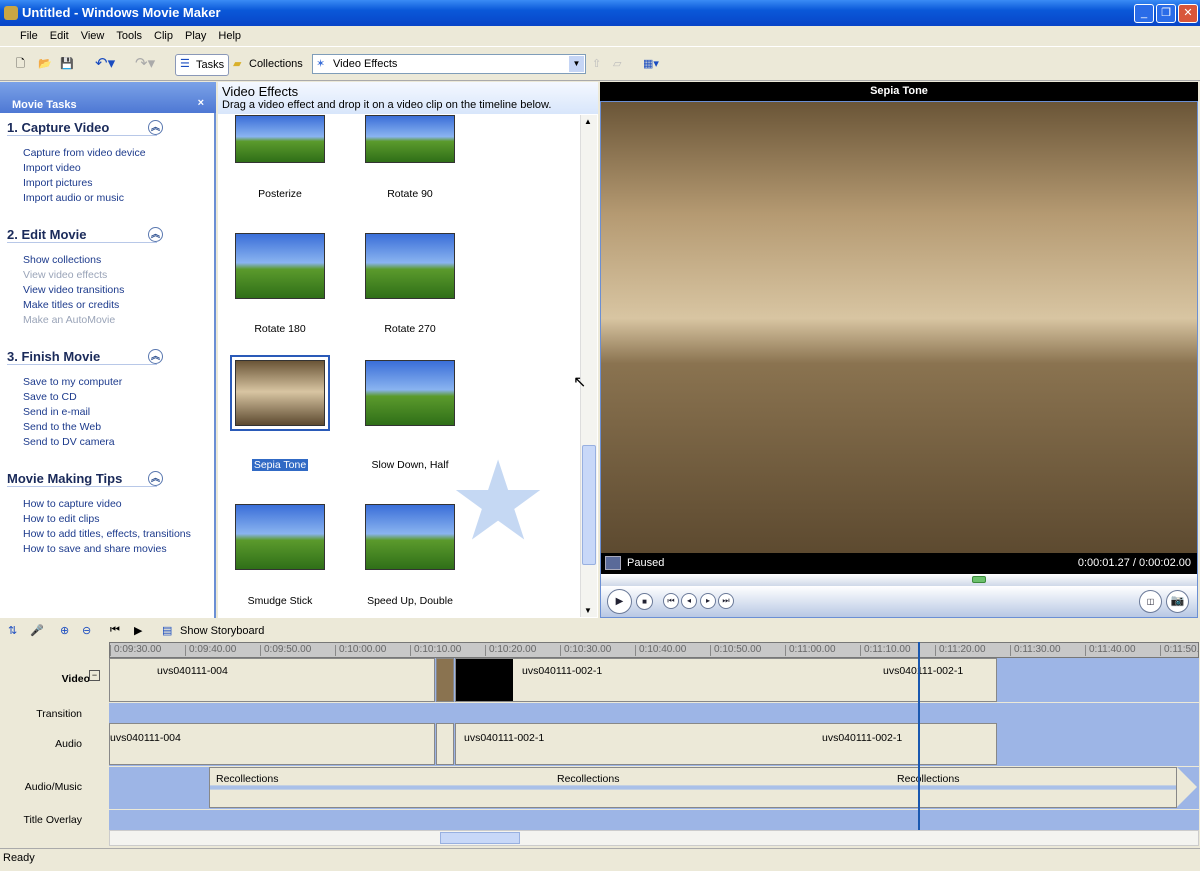  Describe the element at coordinates (726, 601) in the screenshot. I see `next-end-icon: ⏭` at that location.